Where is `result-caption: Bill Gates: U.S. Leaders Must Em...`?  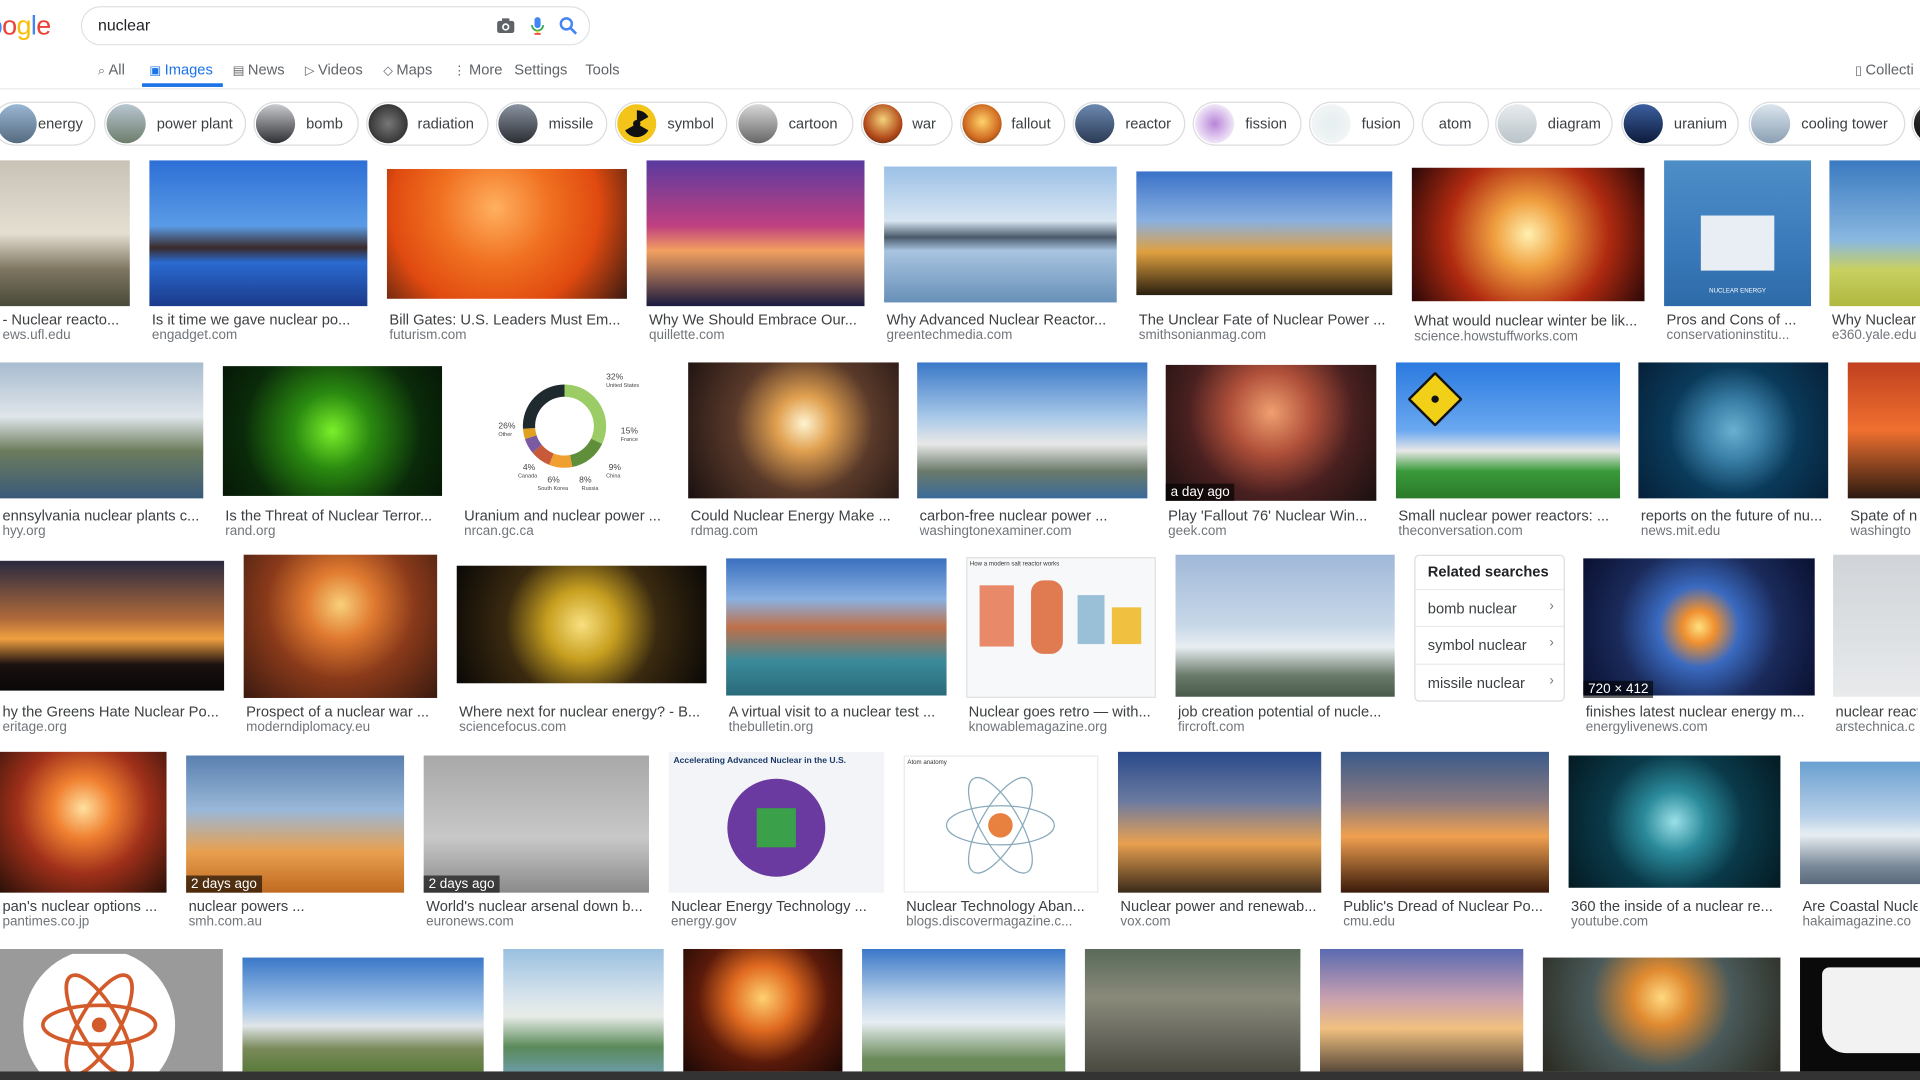
result-caption: Bill Gates: U.S. Leaders Must Em... is located at coordinates (506, 319).